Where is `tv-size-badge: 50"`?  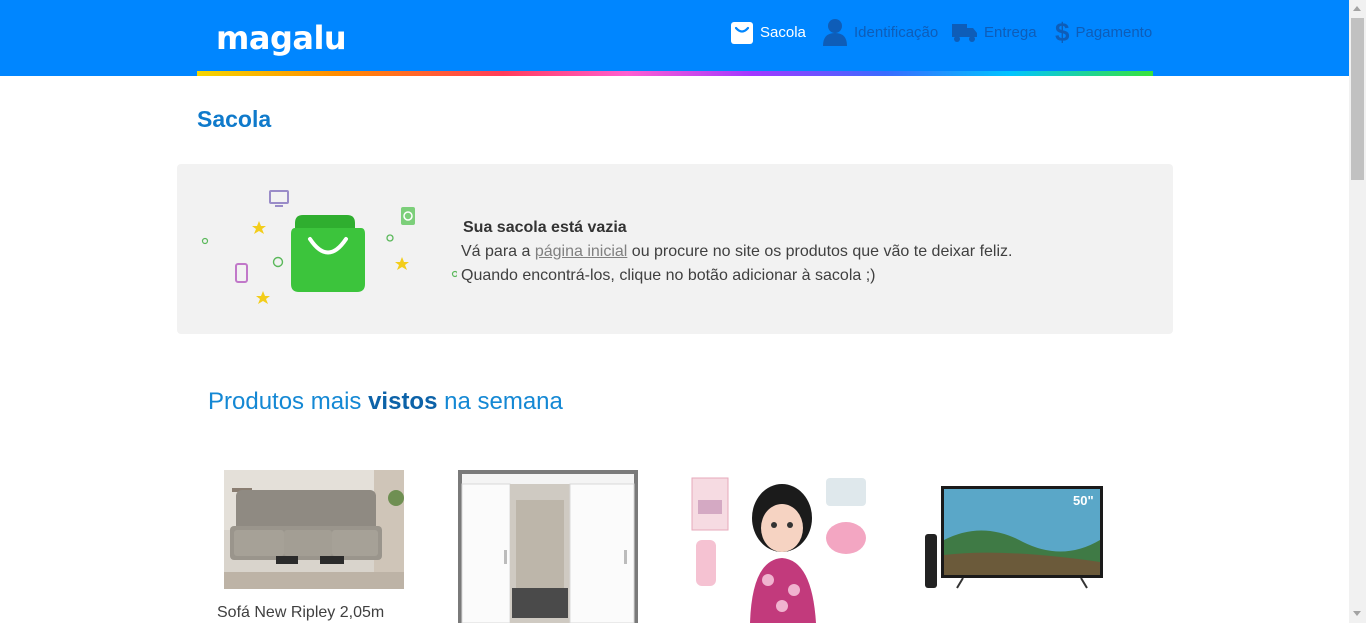
tv-size-badge: 50" is located at coordinates (1083, 500).